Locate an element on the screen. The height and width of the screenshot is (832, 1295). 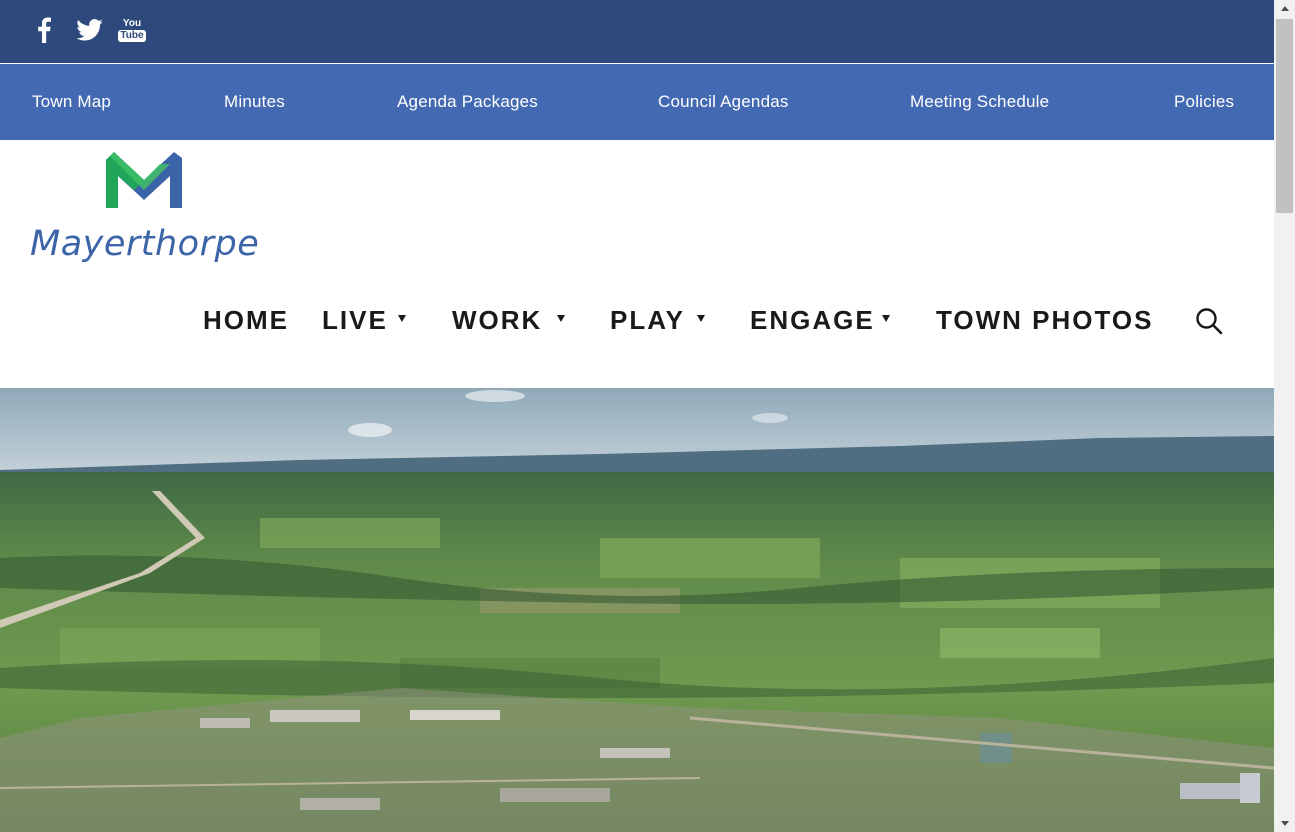
youtube-tube-text: Tube is located at coordinates (132, 36).